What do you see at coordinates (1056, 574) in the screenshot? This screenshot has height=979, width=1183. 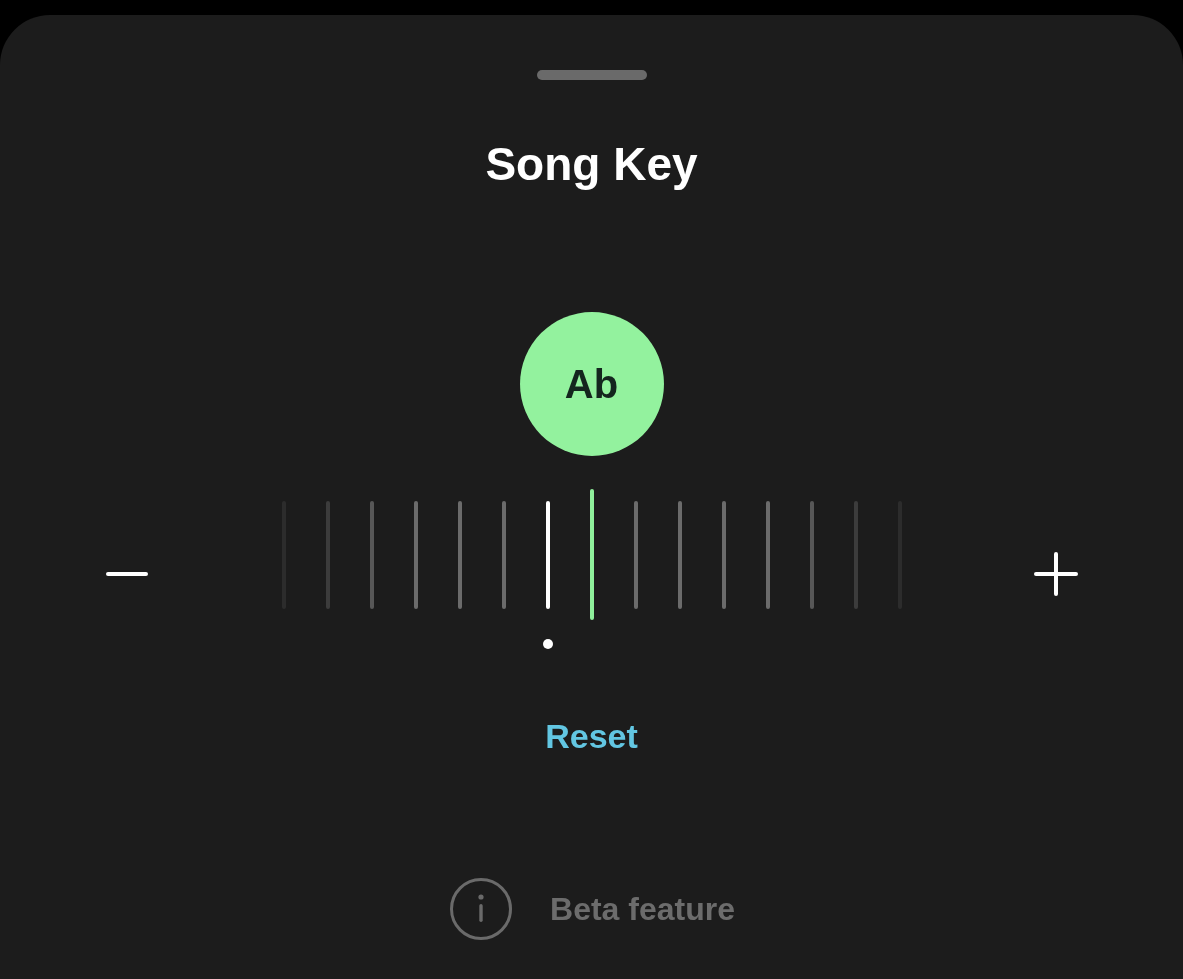 I see `plus-icon` at bounding box center [1056, 574].